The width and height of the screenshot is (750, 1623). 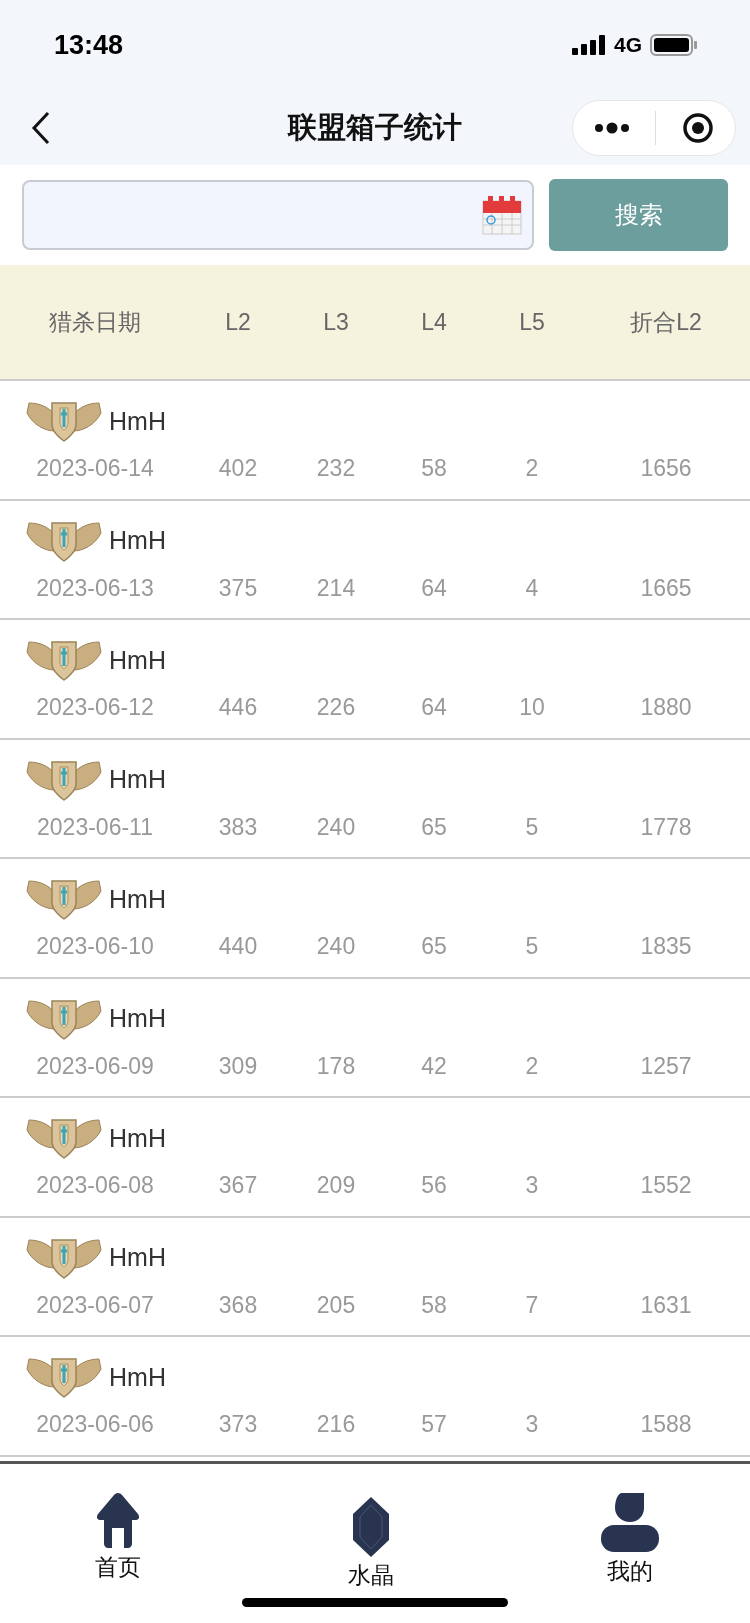 What do you see at coordinates (118, 1567) in the screenshot?
I see `tab-label: 首页` at bounding box center [118, 1567].